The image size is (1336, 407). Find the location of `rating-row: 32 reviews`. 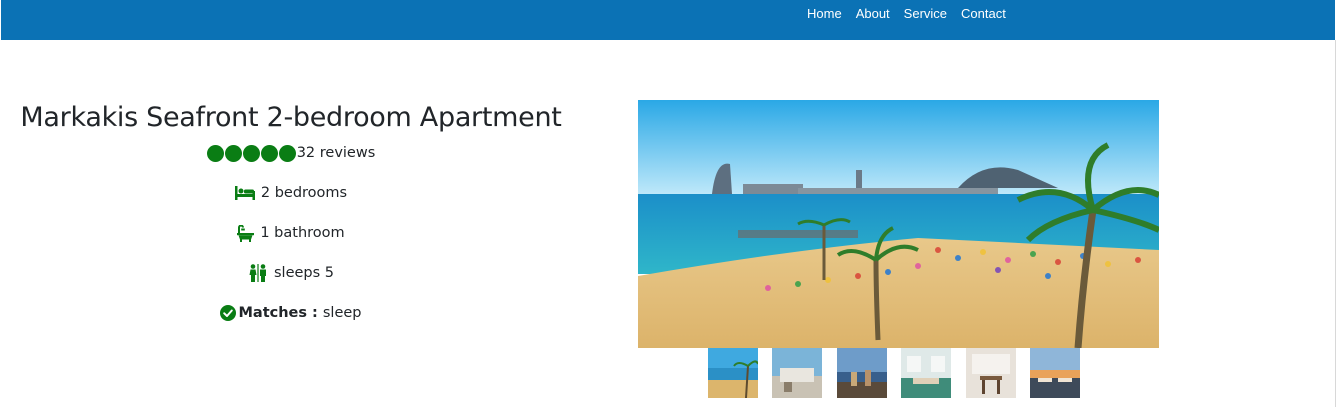

rating-row: 32 reviews is located at coordinates (291, 153).